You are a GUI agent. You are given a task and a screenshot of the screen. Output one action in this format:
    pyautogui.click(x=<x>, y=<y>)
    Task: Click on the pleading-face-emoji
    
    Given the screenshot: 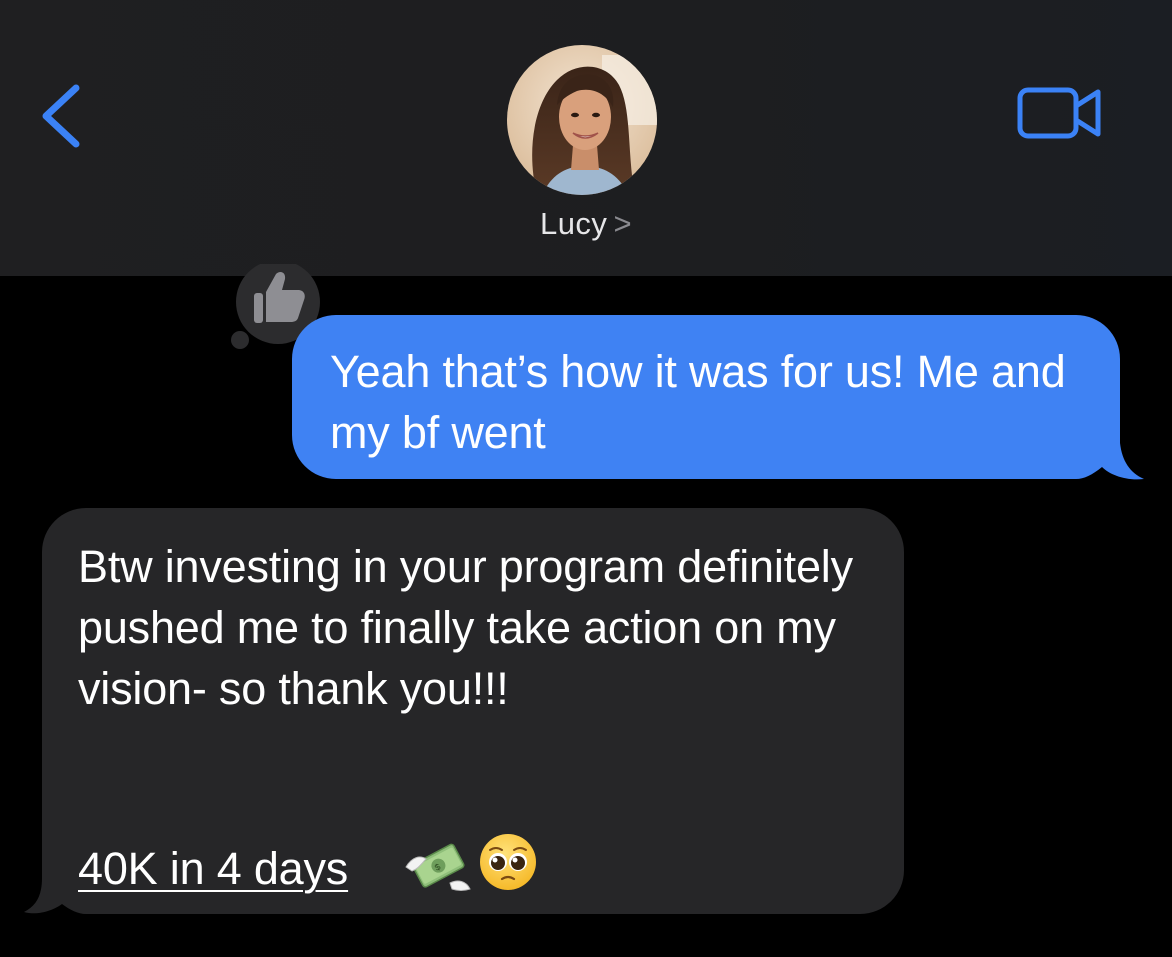 What is the action you would take?
    pyautogui.click(x=508, y=862)
    